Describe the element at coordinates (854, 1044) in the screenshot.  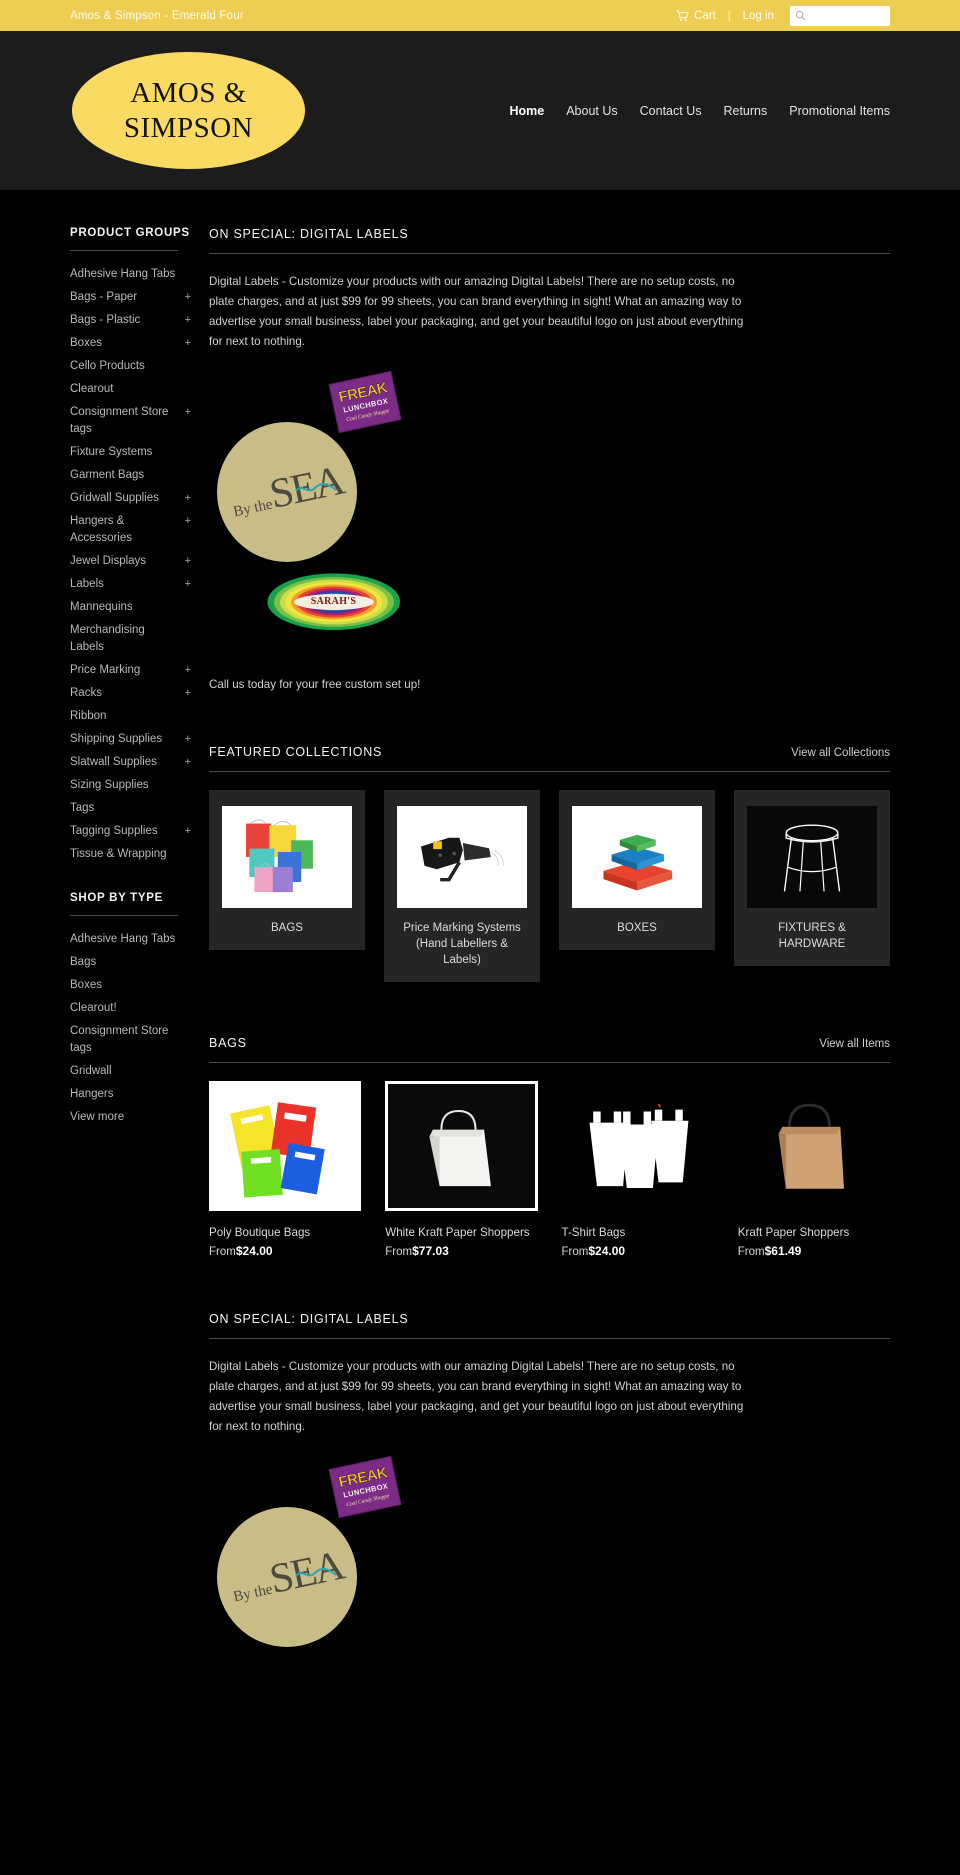
I see `view-all-items-link: View all Items` at that location.